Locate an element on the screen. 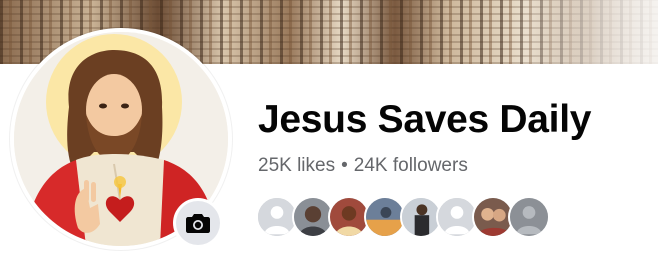 The width and height of the screenshot is (658, 272). follower-avatar is located at coordinates (529, 217).